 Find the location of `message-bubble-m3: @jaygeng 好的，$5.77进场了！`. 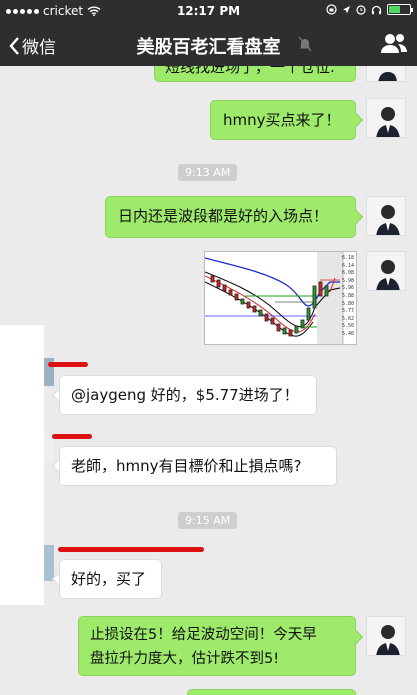

message-bubble-m3: @jaygeng 好的，$5.77进场了！ is located at coordinates (188, 395).